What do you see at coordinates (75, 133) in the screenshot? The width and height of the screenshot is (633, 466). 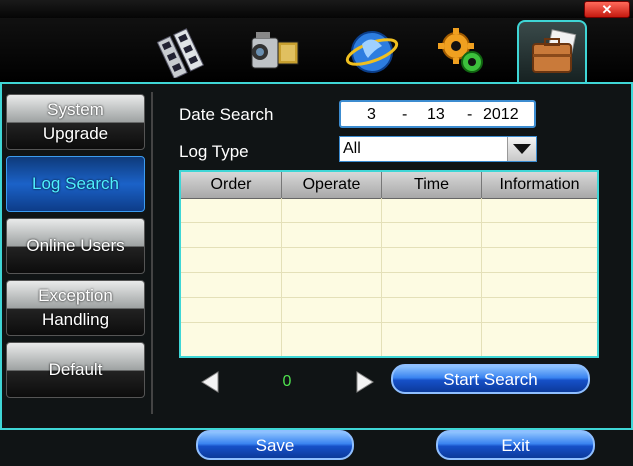 I see `sidebar-item-label: Upgrade` at bounding box center [75, 133].